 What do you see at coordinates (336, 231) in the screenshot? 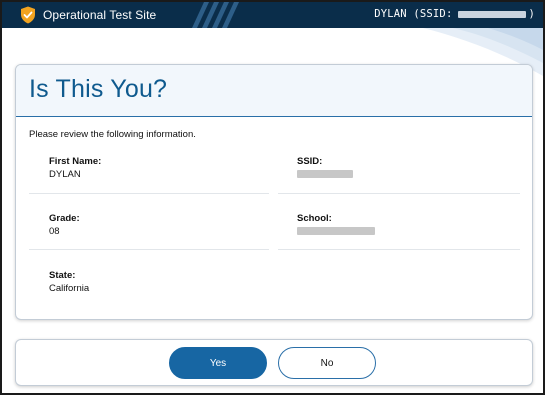
I see `school-value-redacted` at bounding box center [336, 231].